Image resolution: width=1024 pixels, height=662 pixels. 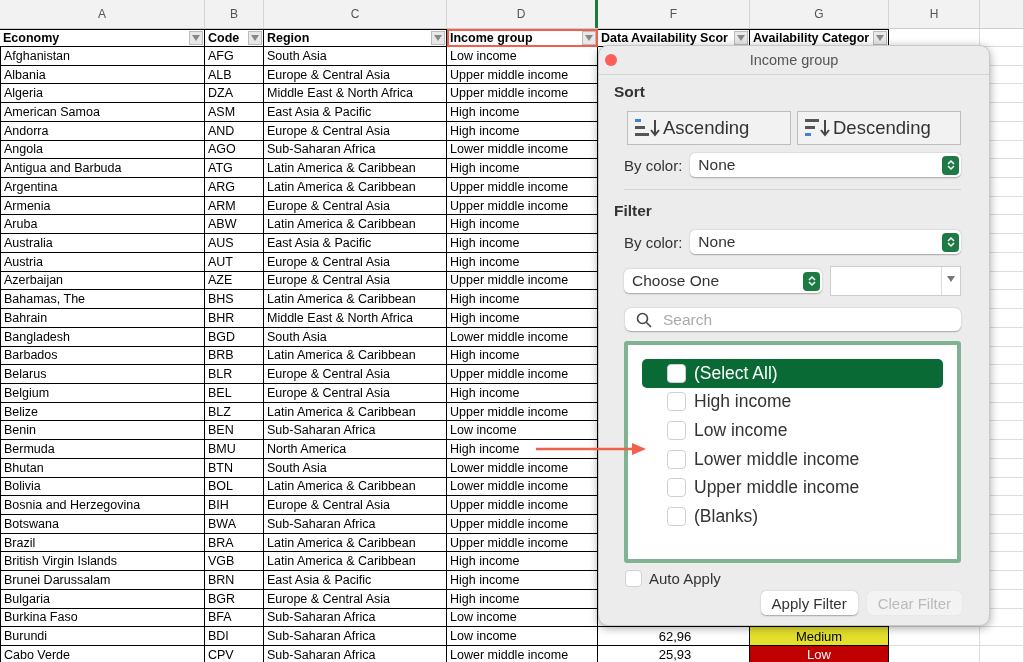 What do you see at coordinates (653, 242) in the screenshot?
I see `by-color-label: By color:` at bounding box center [653, 242].